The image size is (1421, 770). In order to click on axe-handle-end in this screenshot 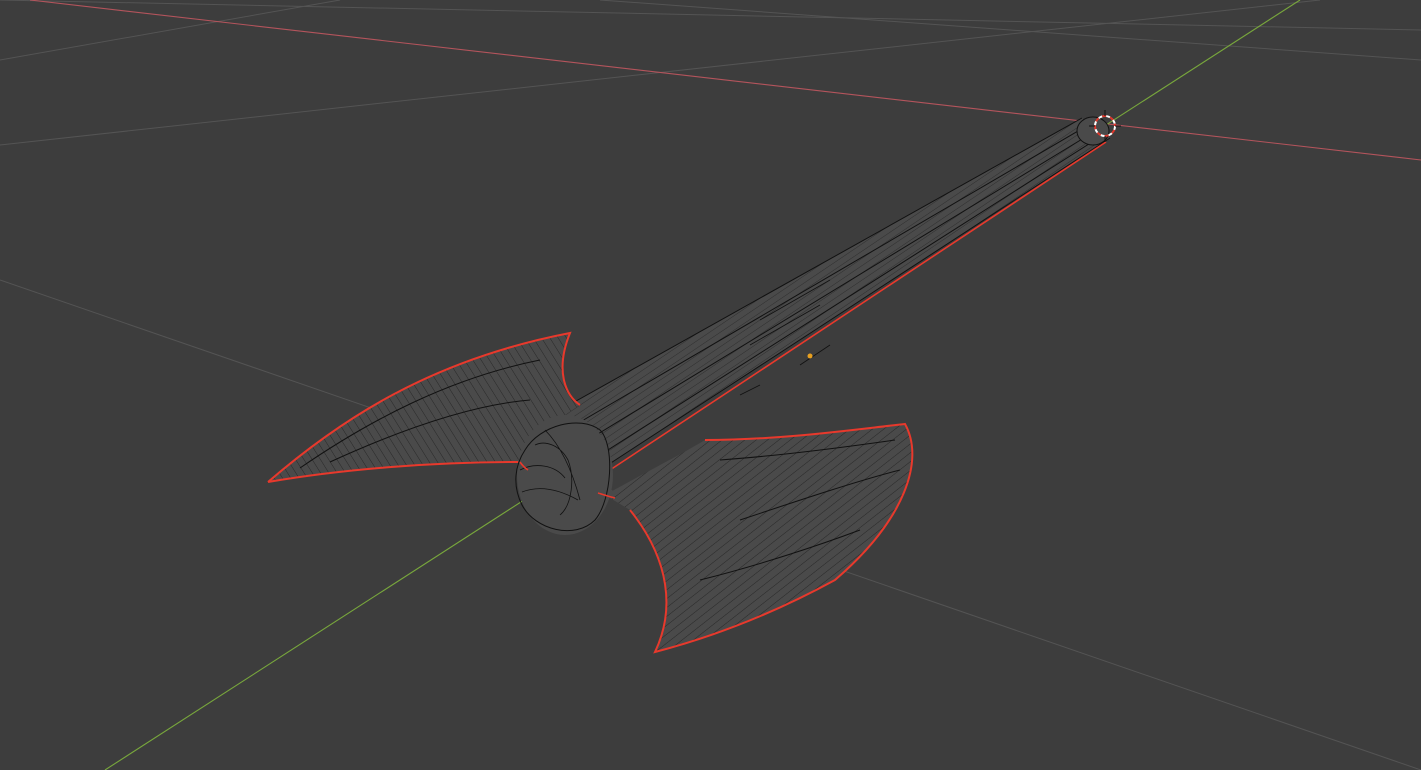, I will do `click(1093, 131)`.